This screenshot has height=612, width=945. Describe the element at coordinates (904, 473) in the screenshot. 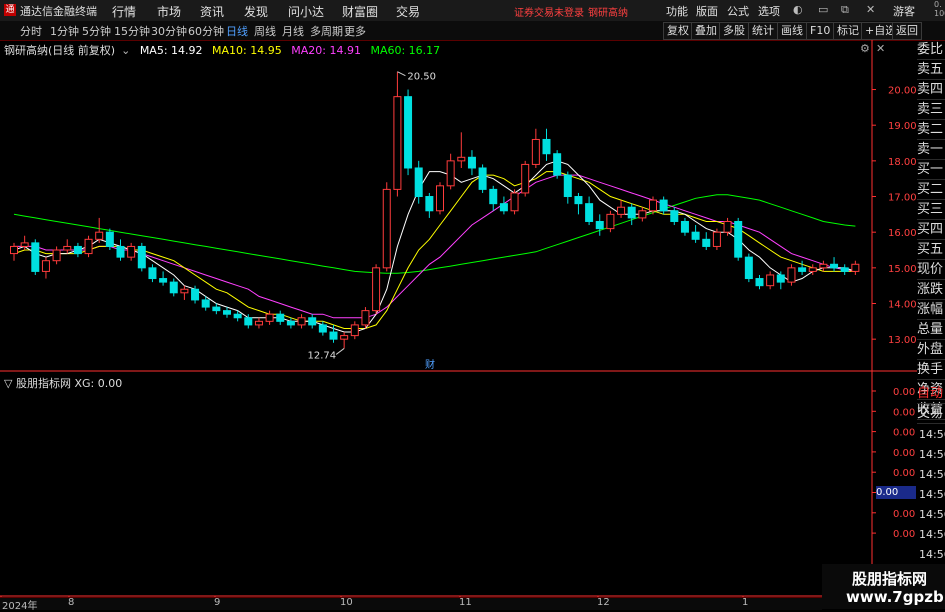

I see `sub-y-tick-label-4: 0.00` at that location.